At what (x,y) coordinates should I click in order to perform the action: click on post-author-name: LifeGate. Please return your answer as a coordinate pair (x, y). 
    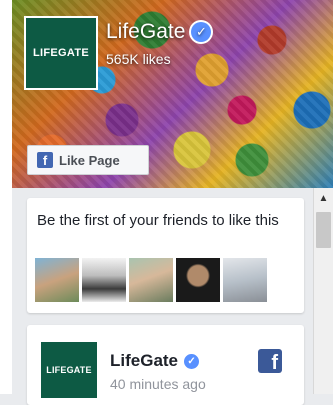
    Looking at the image, I should click on (144, 361).